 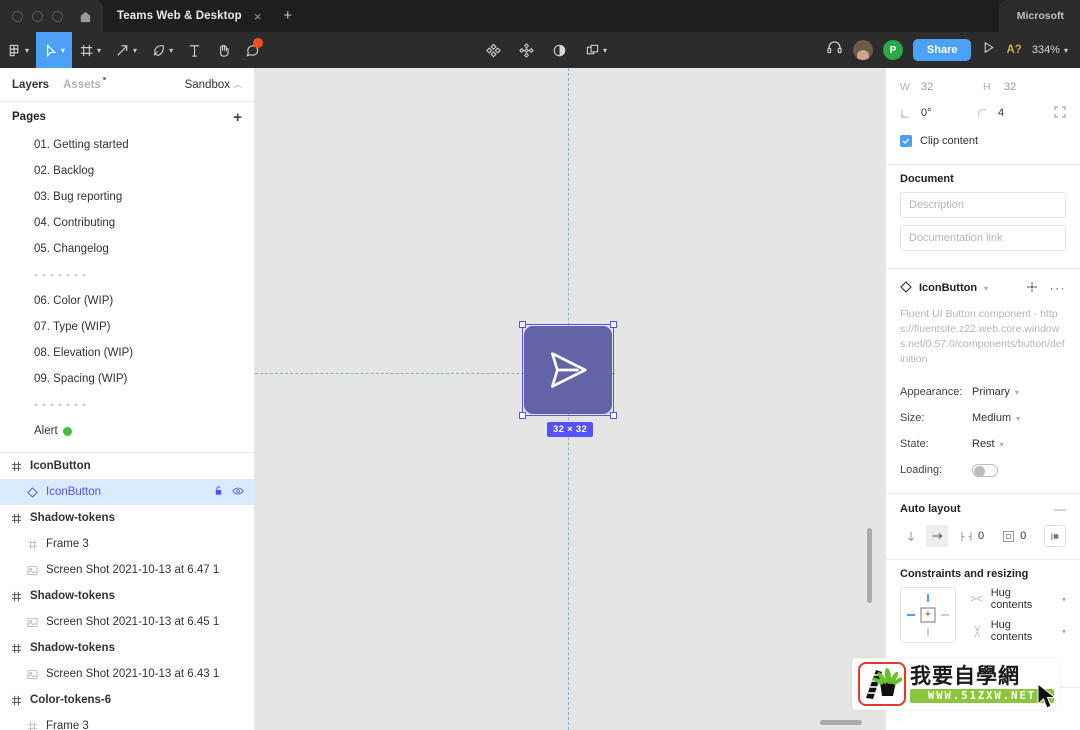 I want to click on horizontal-resize-row: >< Hug contents ▾, so click(x=1018, y=599).